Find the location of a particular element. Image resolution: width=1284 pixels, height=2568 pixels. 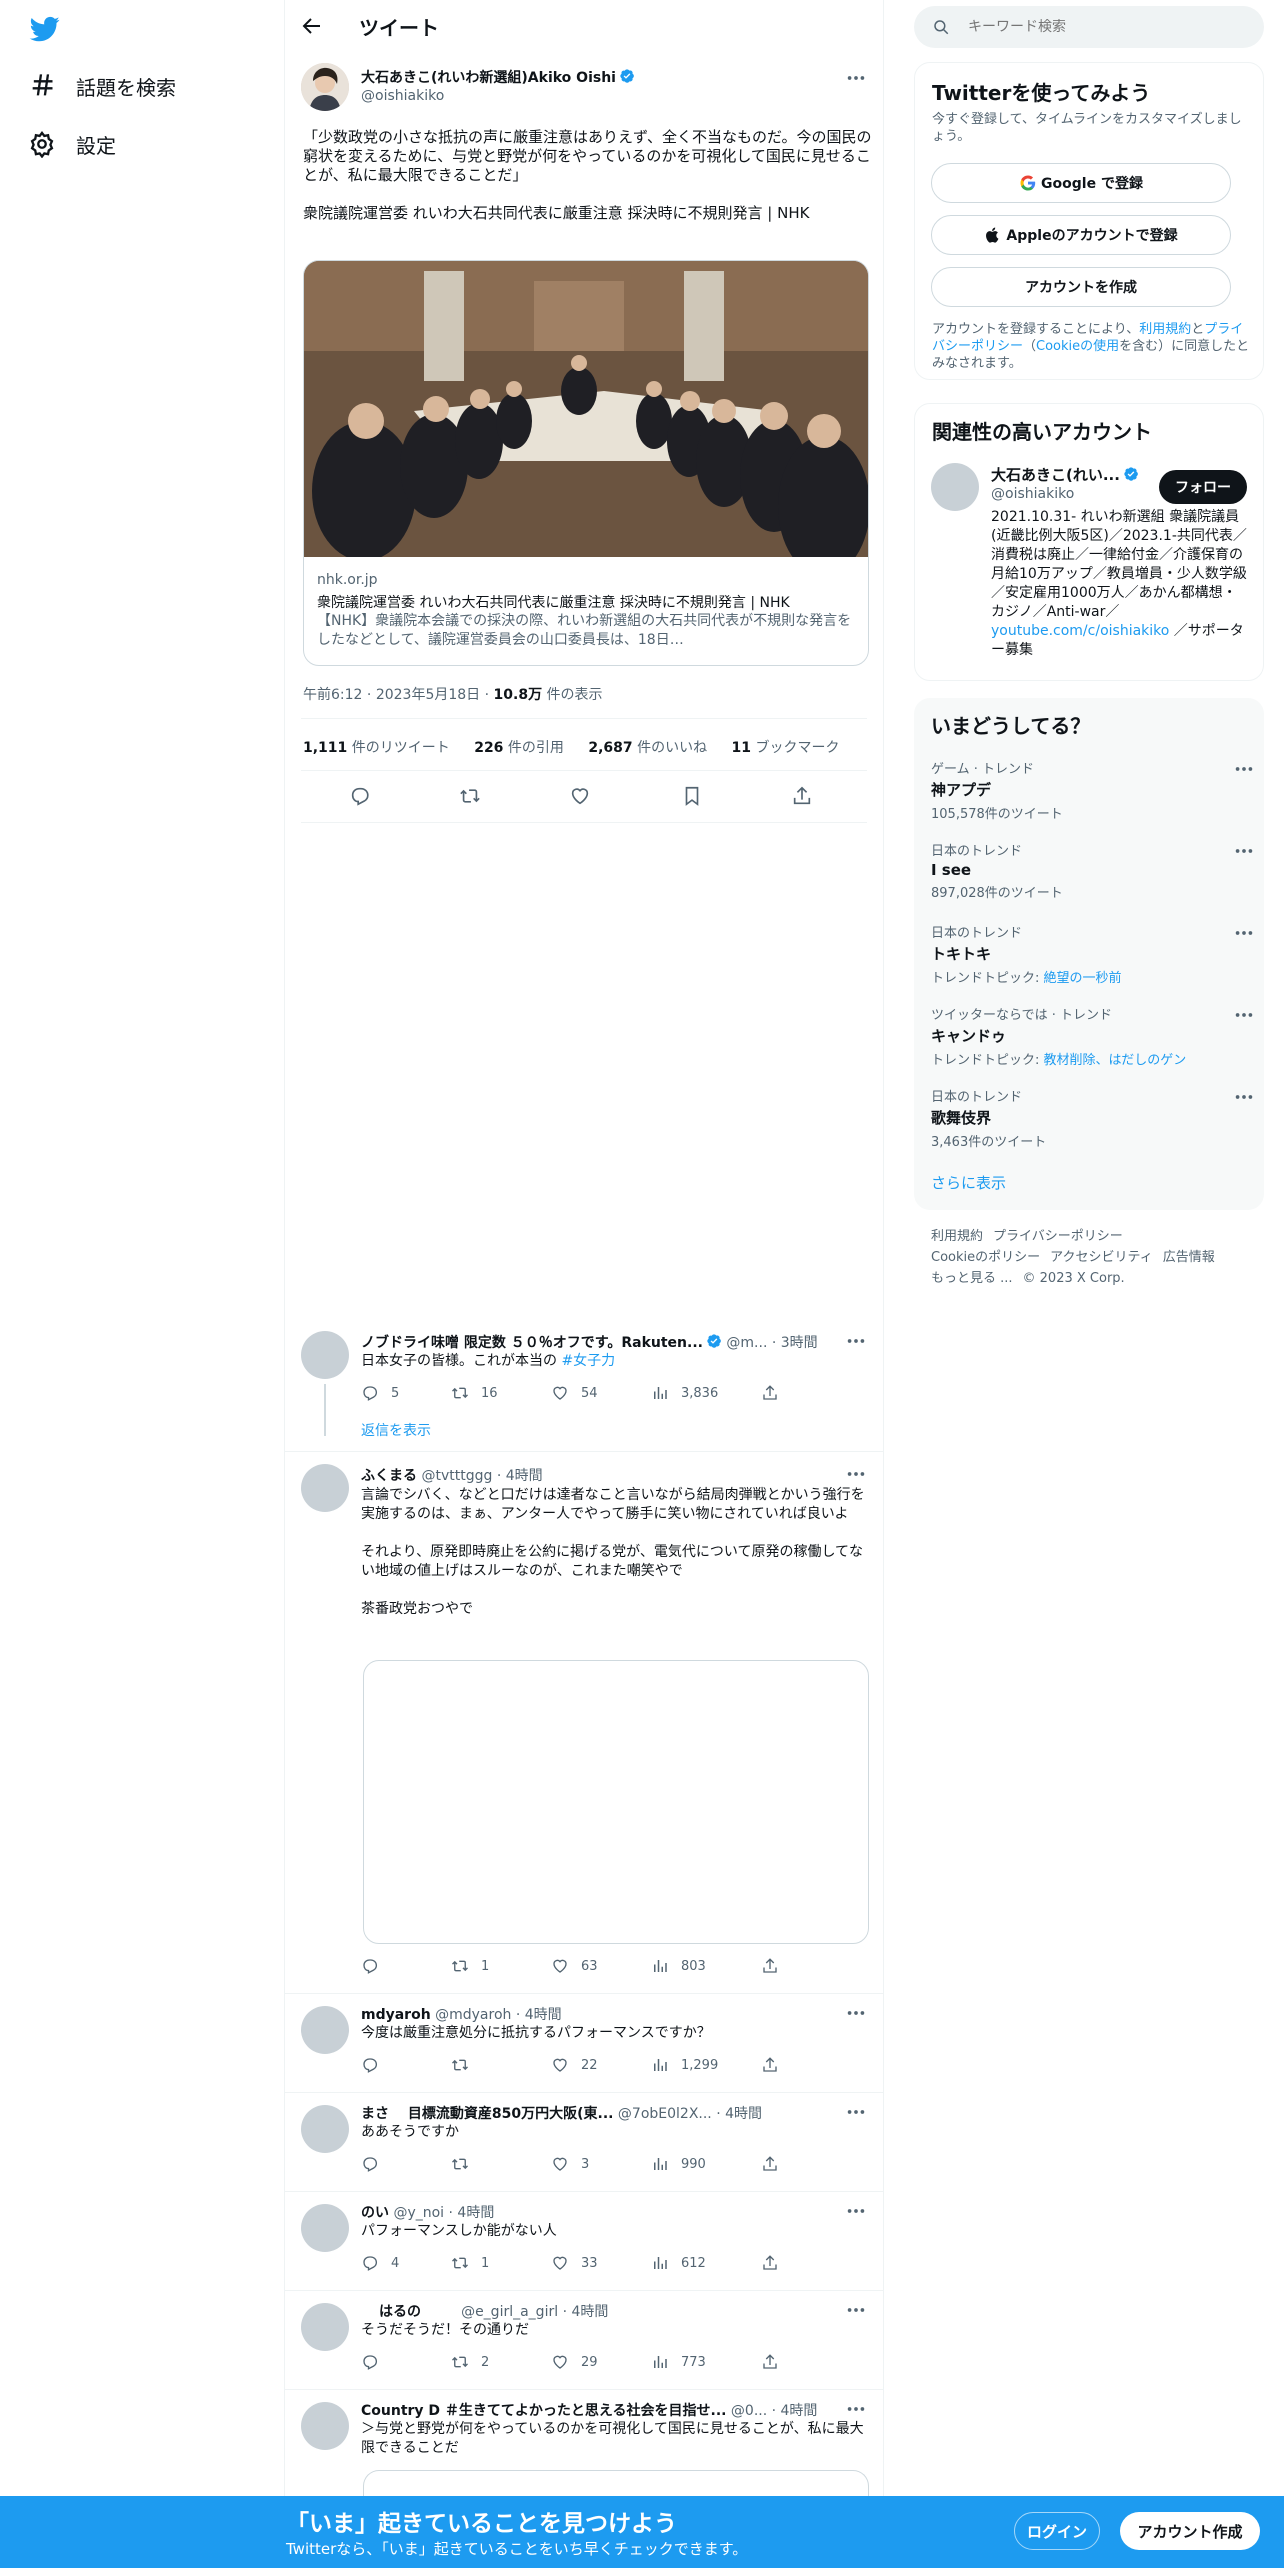

reply-author-handle: @e_girl_a_girl is located at coordinates (509, 2312).